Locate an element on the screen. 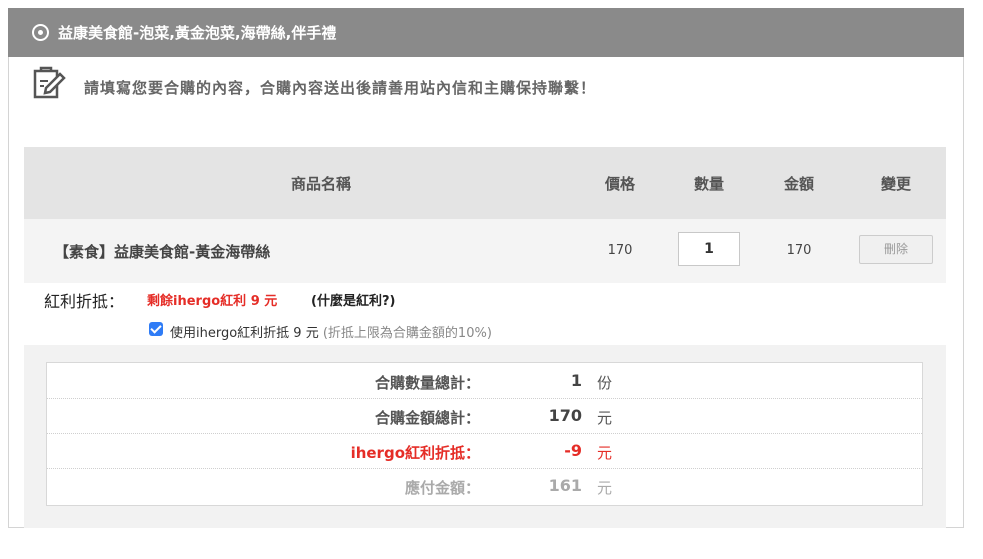 The height and width of the screenshot is (559, 983). table-row: 【素食】益康美食館-黃金海帶絲 170 1 170 刪除 is located at coordinates (485, 251).